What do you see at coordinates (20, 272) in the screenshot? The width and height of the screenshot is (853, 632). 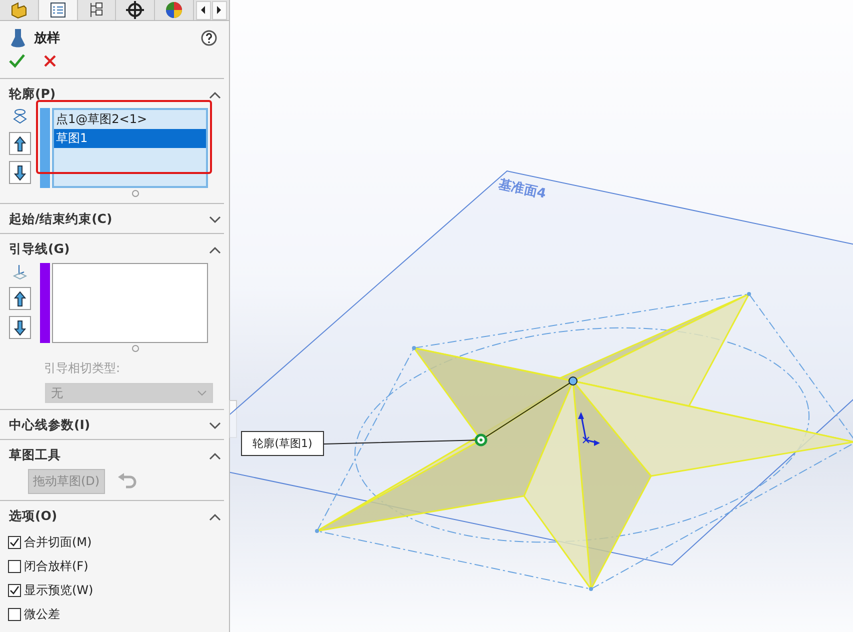 I see `guide-curve-icon` at bounding box center [20, 272].